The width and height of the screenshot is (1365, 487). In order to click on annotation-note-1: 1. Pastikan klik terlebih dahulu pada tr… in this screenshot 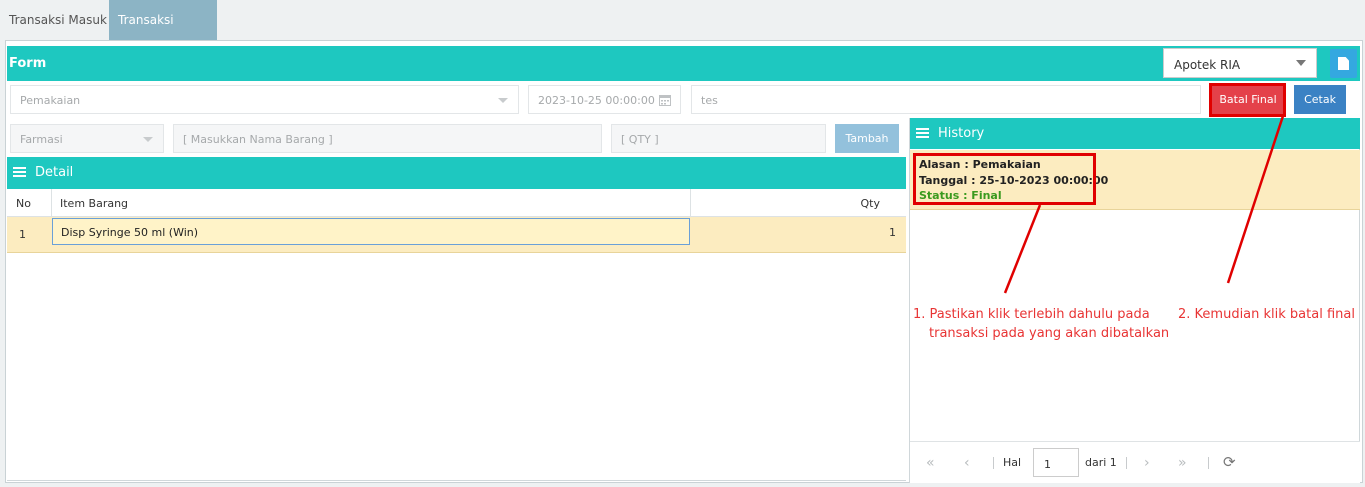, I will do `click(1041, 324)`.